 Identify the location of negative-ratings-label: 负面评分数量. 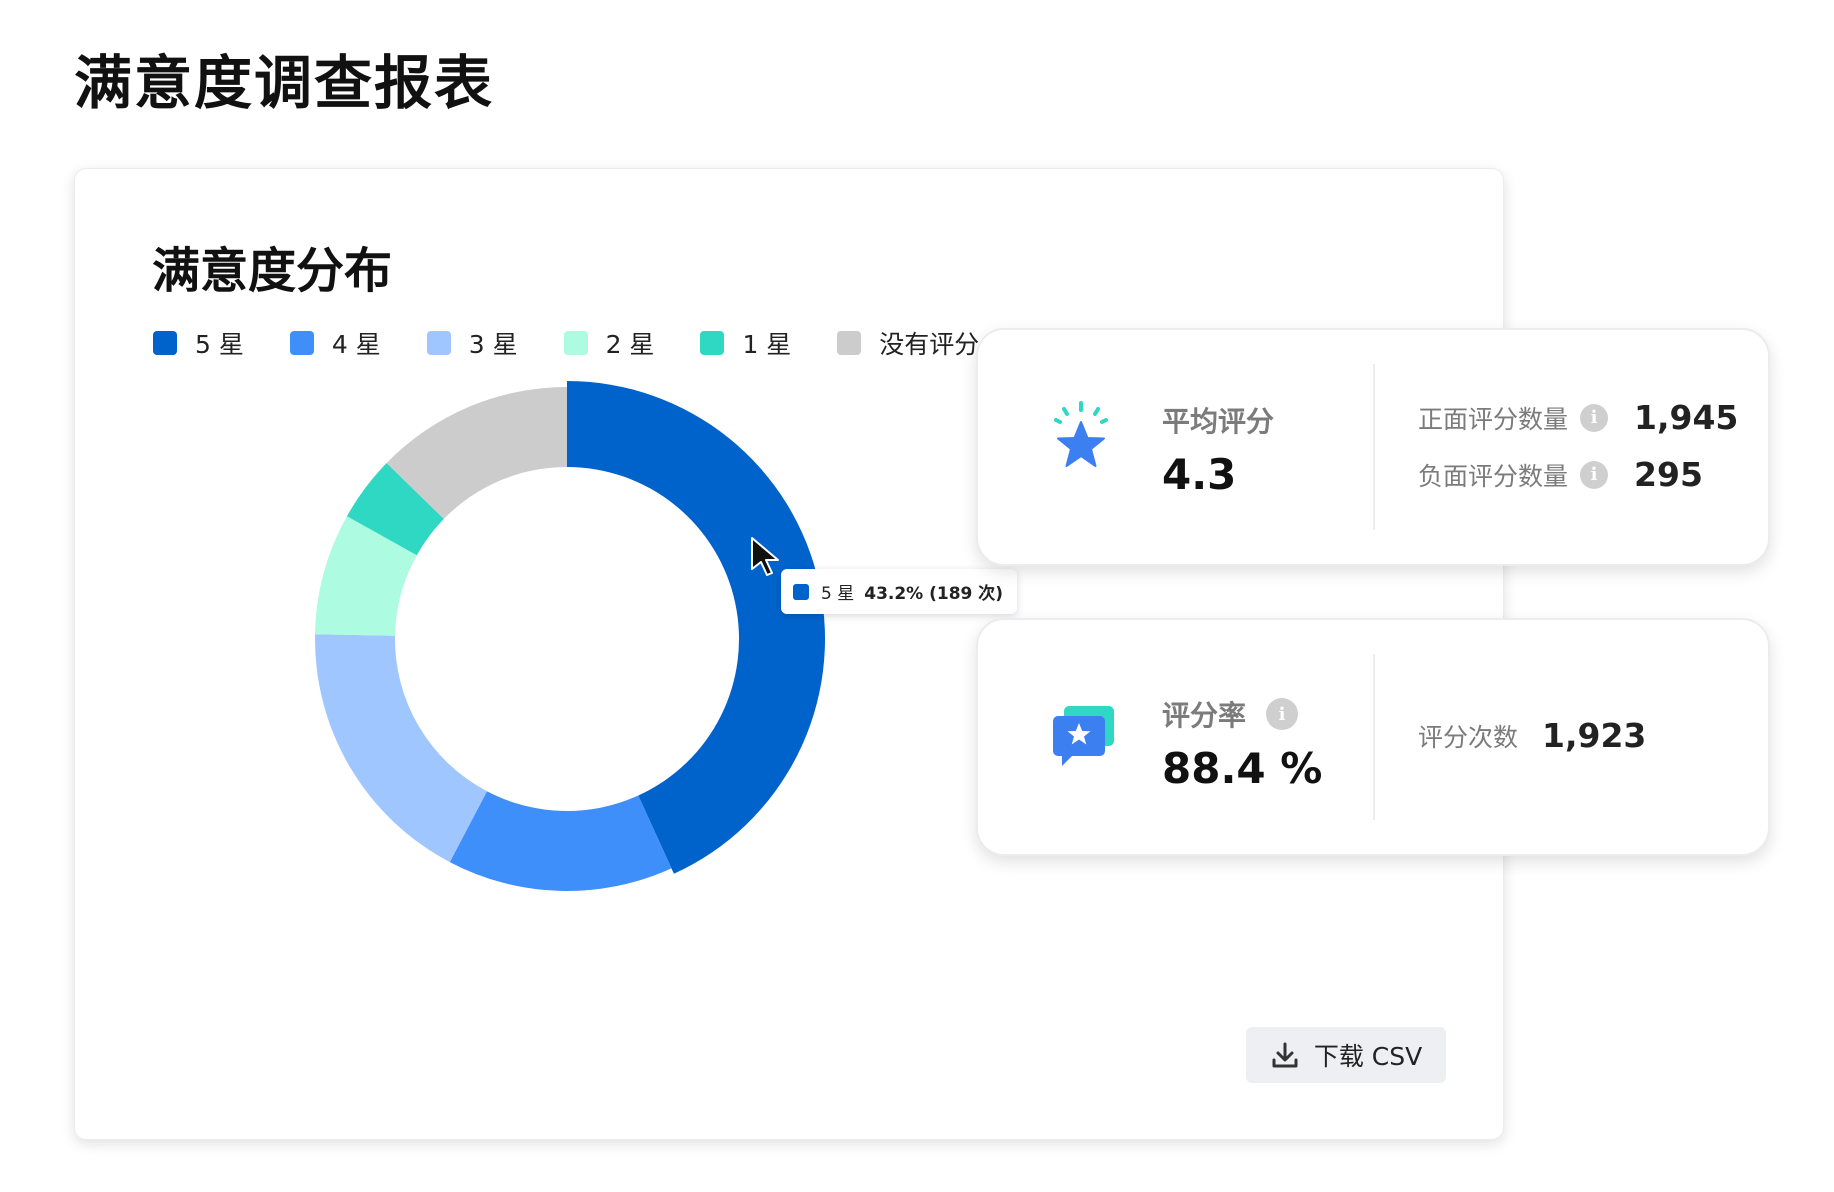
(1493, 476).